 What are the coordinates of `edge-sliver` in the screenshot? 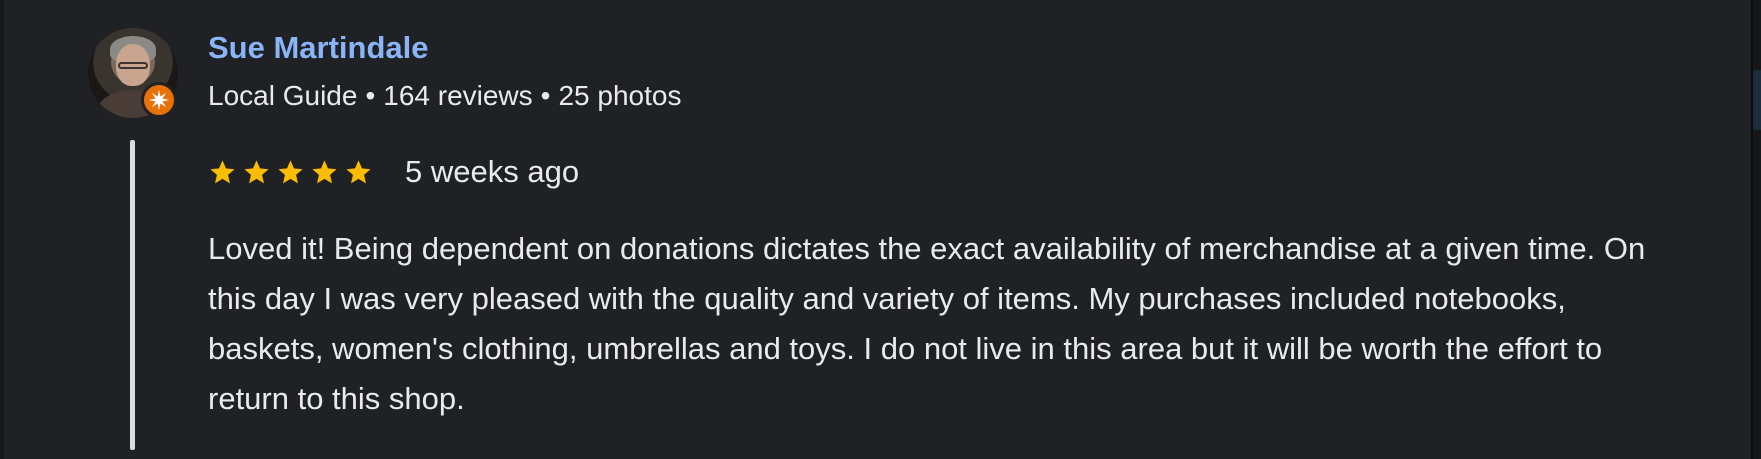 It's located at (1757, 229).